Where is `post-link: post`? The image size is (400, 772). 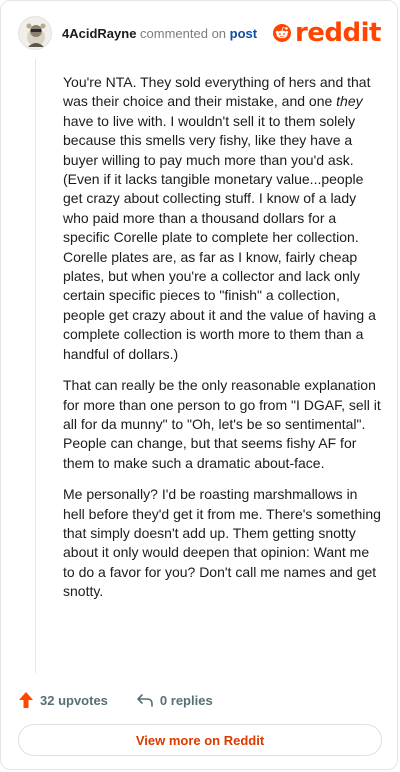
post-link: post is located at coordinates (243, 33).